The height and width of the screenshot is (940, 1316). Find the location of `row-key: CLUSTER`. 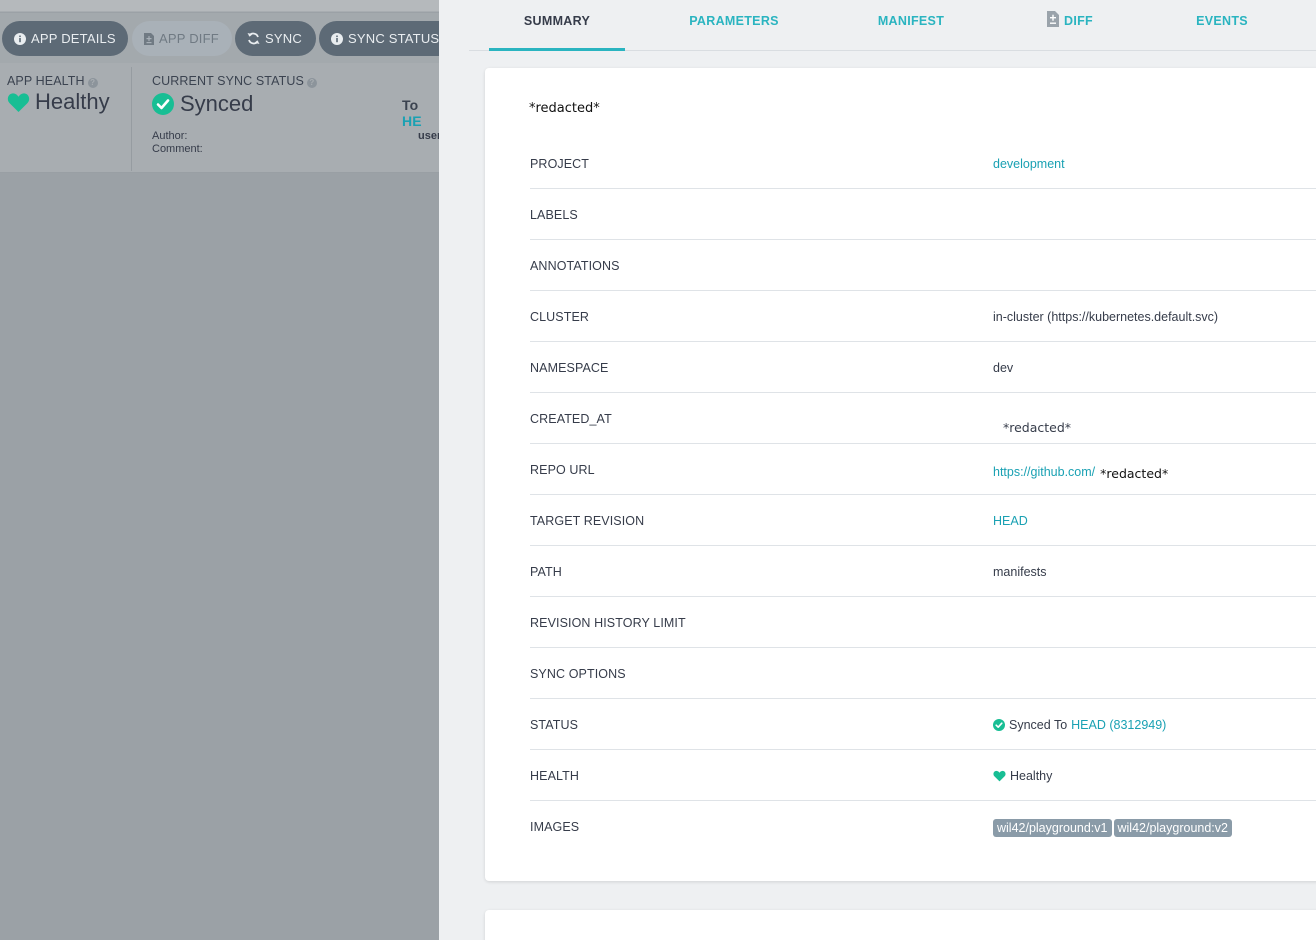

row-key: CLUSTER is located at coordinates (560, 317).